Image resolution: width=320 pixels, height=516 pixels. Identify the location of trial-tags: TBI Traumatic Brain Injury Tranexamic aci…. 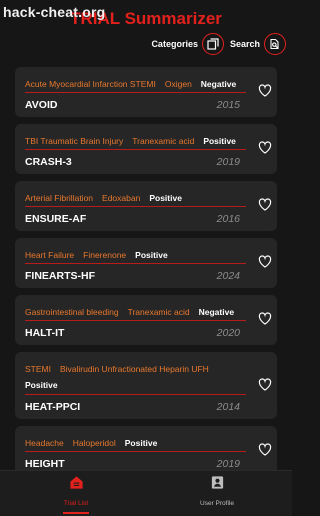
(133, 141).